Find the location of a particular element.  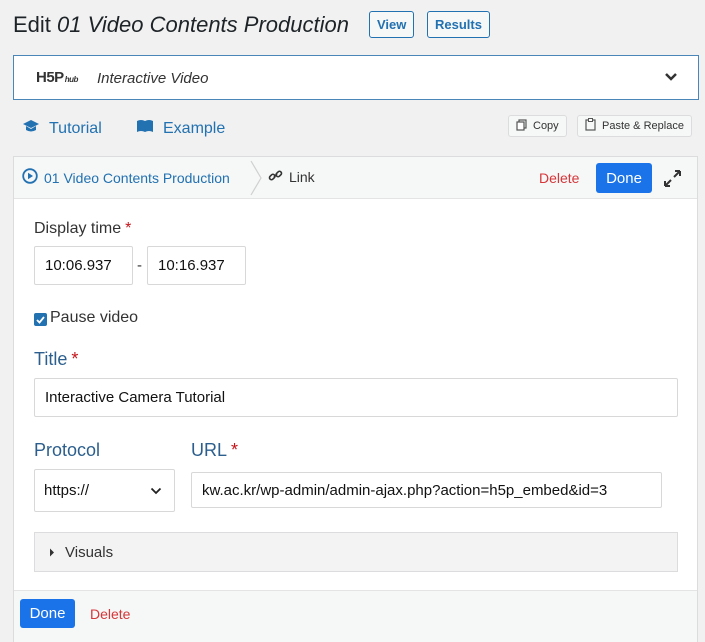

end-time-input: 10:16.937 is located at coordinates (196, 265).